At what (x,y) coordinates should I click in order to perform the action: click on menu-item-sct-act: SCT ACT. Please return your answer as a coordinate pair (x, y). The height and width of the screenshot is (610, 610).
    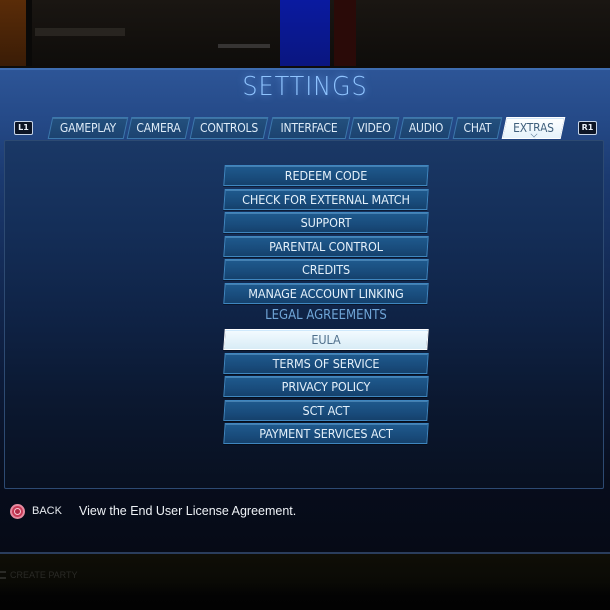
    Looking at the image, I should click on (326, 410).